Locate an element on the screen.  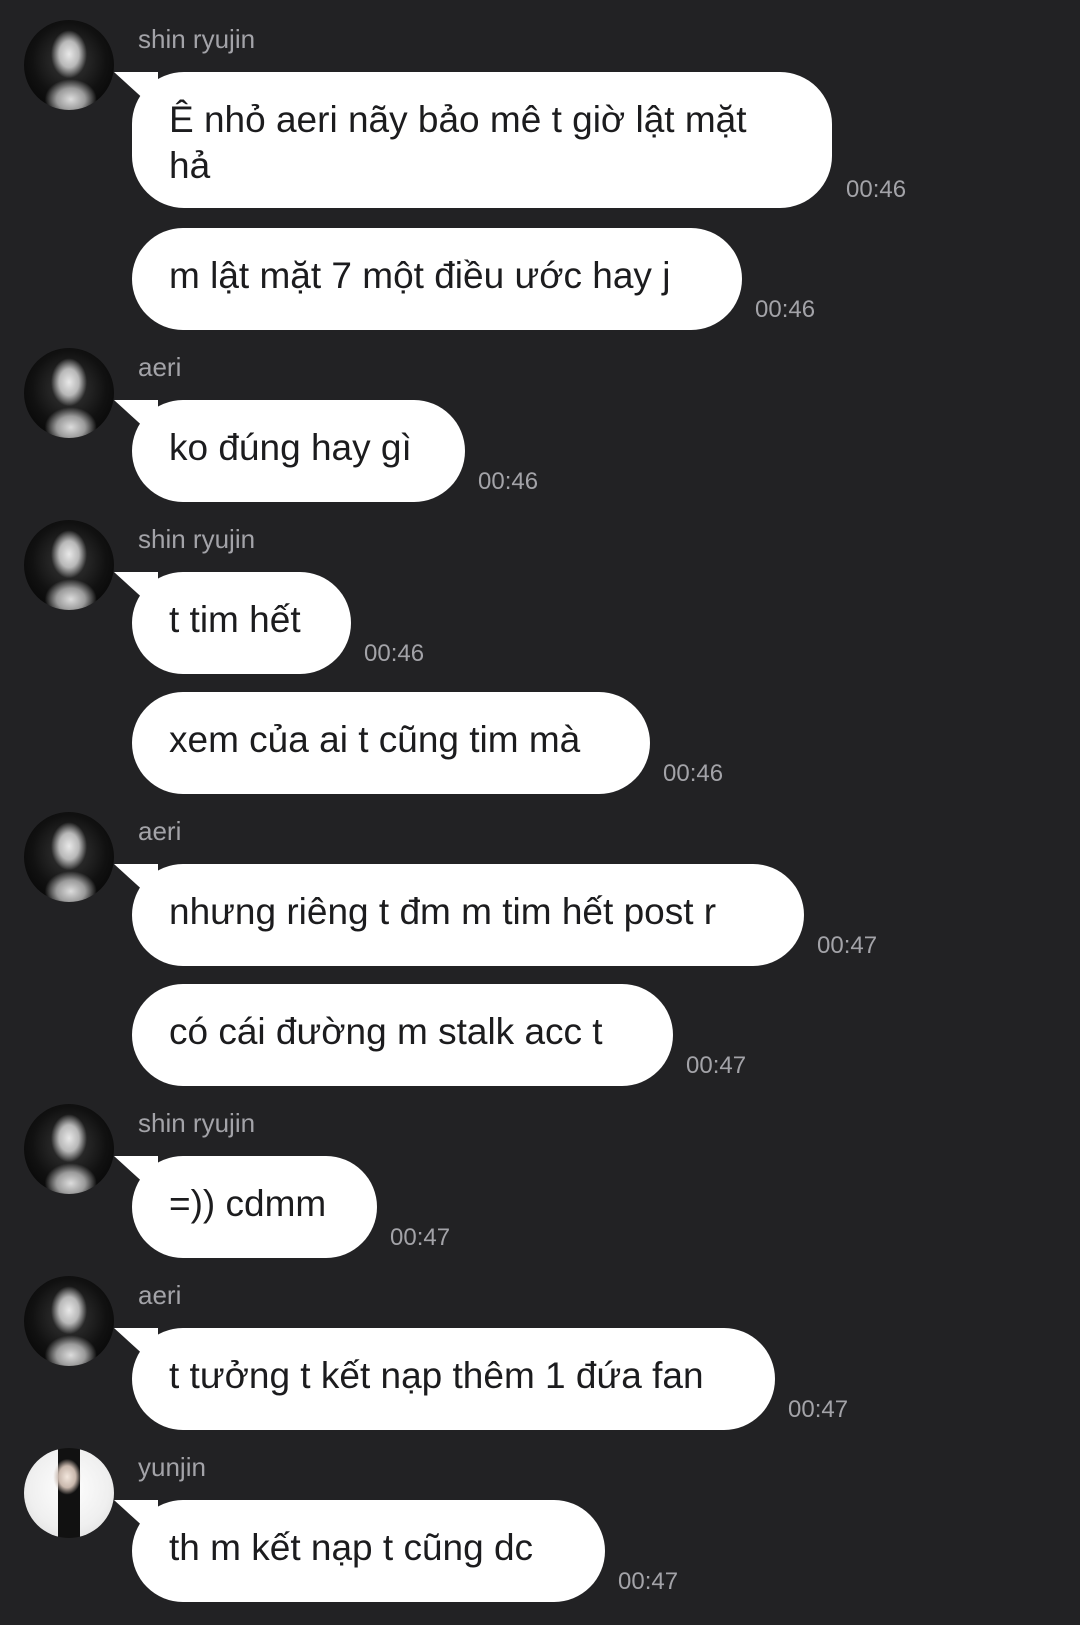
message-text: t tưởng t kết nạp thêm 1 đứa fan is located at coordinates (436, 1375).